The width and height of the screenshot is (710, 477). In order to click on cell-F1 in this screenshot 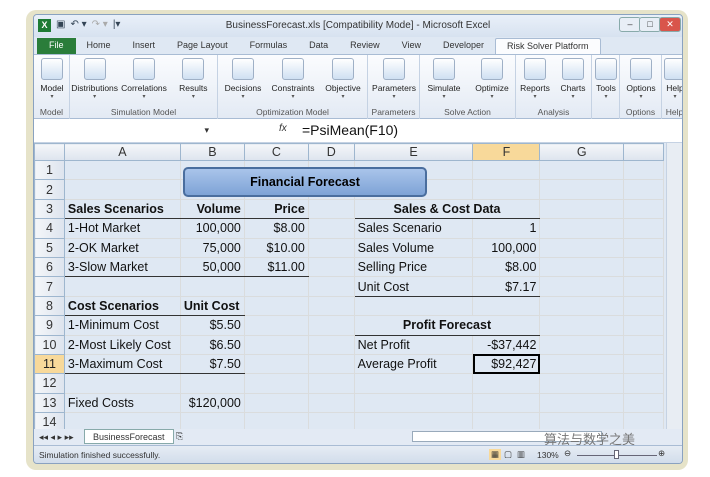, I will do `click(506, 170)`.